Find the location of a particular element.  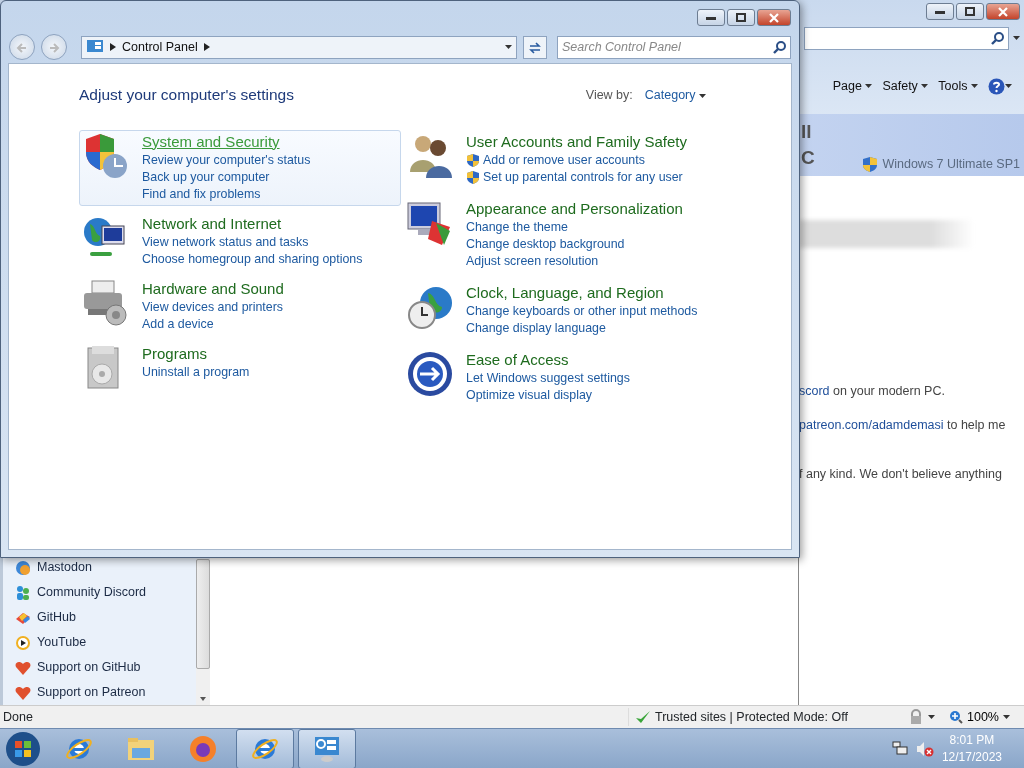

refresh-button is located at coordinates (535, 47).